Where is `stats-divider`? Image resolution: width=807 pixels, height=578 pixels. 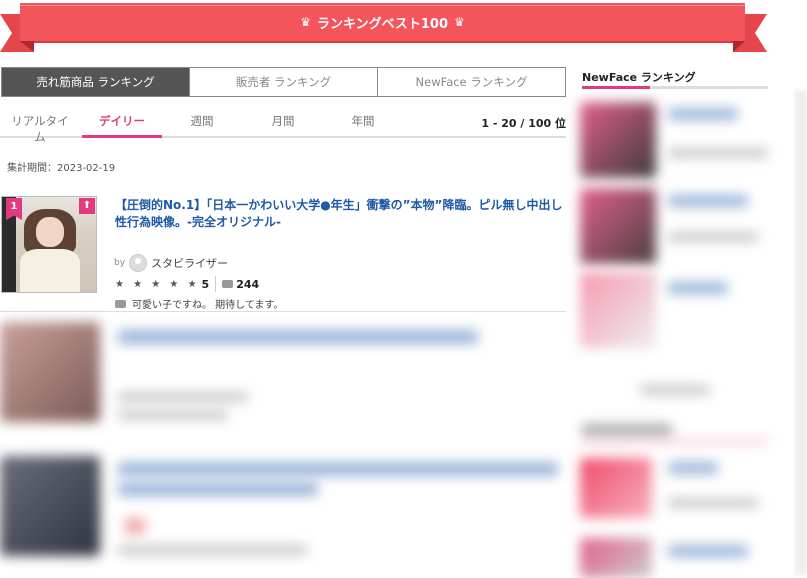
stats-divider is located at coordinates (216, 284).